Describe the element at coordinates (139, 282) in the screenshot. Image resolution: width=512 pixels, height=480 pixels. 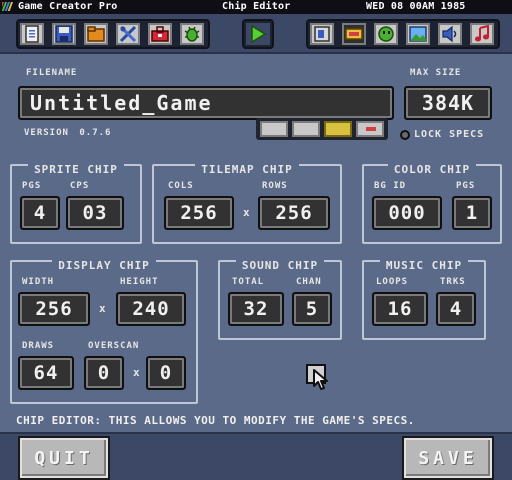
I see `display-height-label: HEIGHT` at that location.